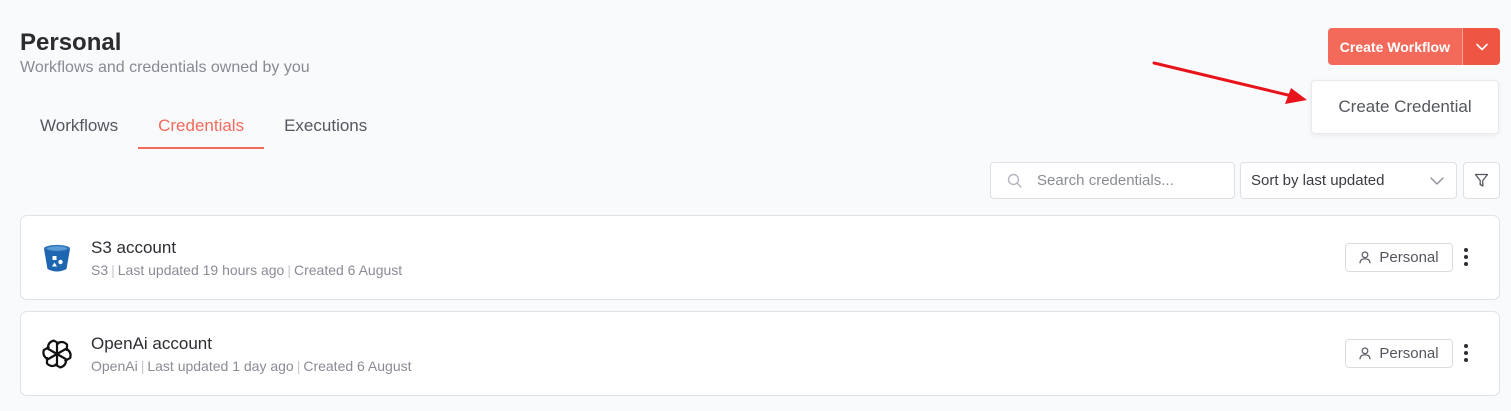 The width and height of the screenshot is (1511, 411). I want to click on create-credential-menu-item: Create Credential, so click(1404, 107).